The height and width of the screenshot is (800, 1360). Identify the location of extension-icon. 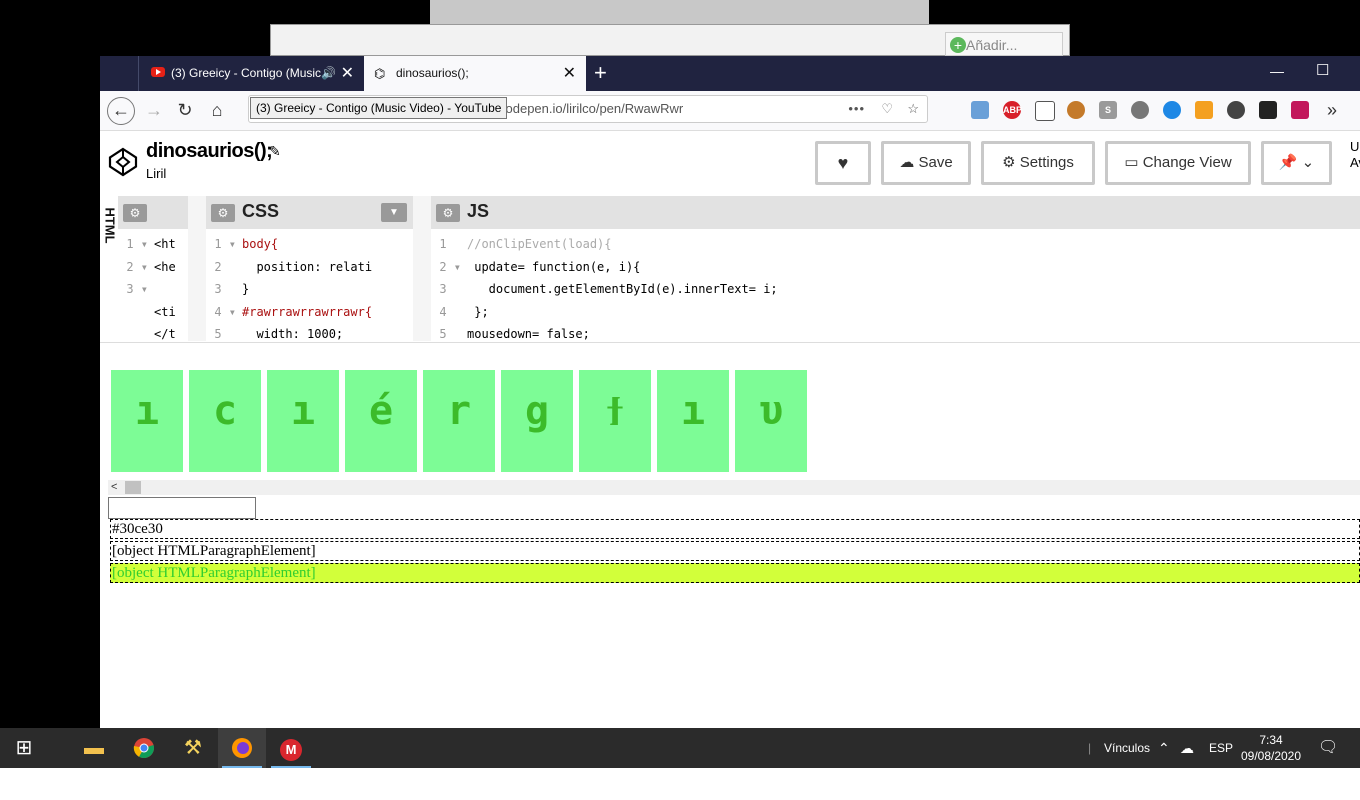
(980, 110).